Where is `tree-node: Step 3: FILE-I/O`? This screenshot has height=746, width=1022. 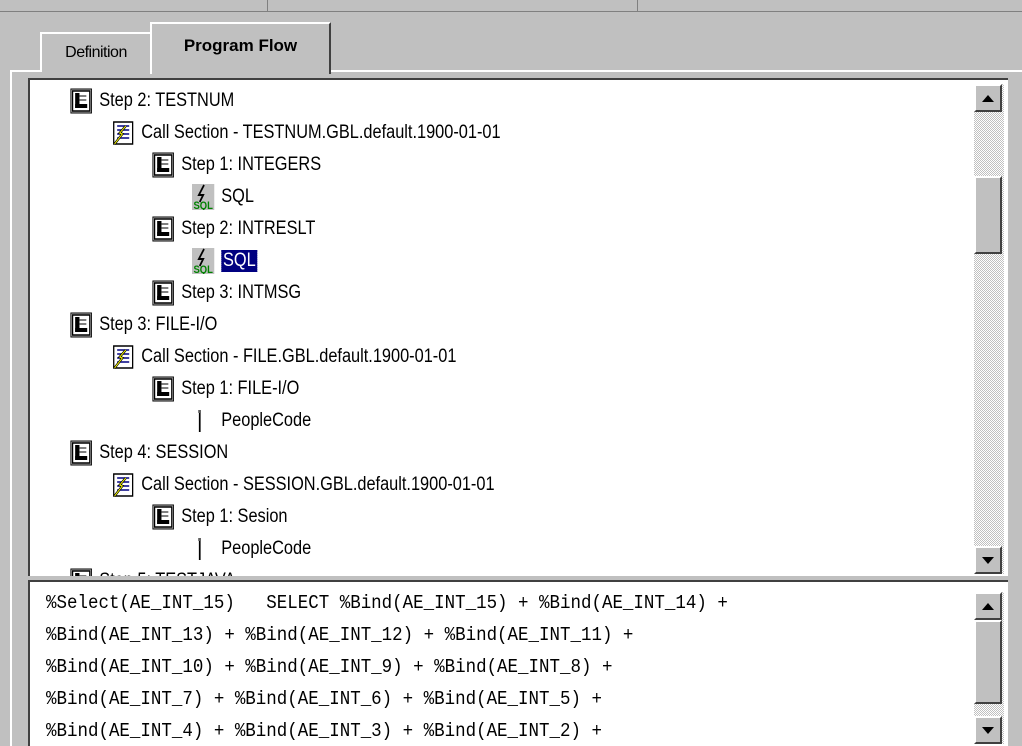
tree-node: Step 3: FILE-I/O is located at coordinates (143, 325).